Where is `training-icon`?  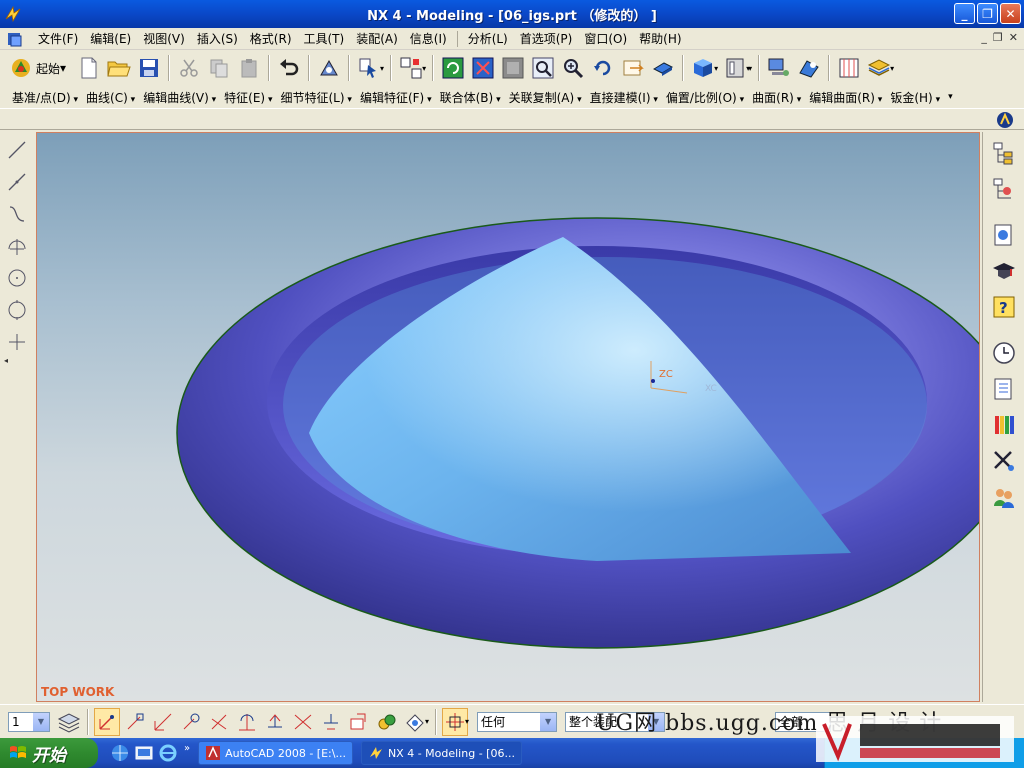
training-icon is located at coordinates (1004, 271).